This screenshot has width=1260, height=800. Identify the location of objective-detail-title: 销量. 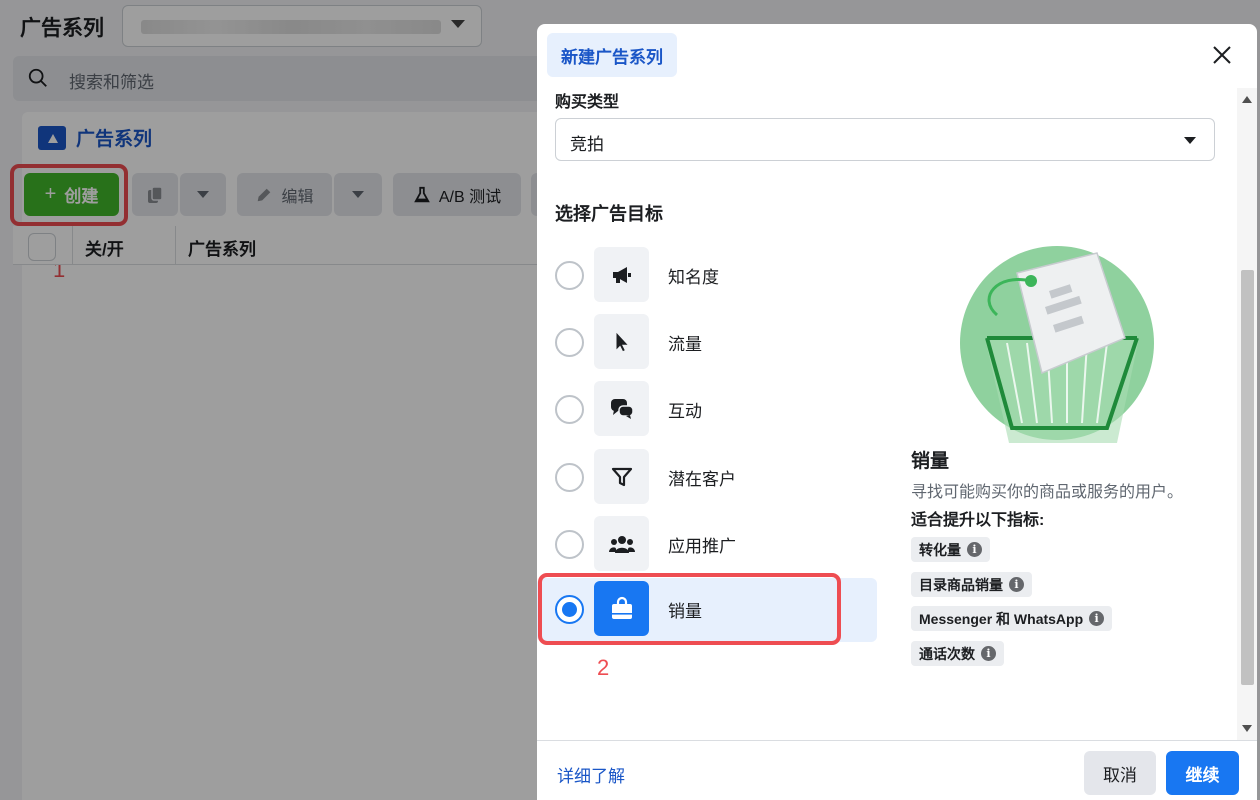
(930, 461).